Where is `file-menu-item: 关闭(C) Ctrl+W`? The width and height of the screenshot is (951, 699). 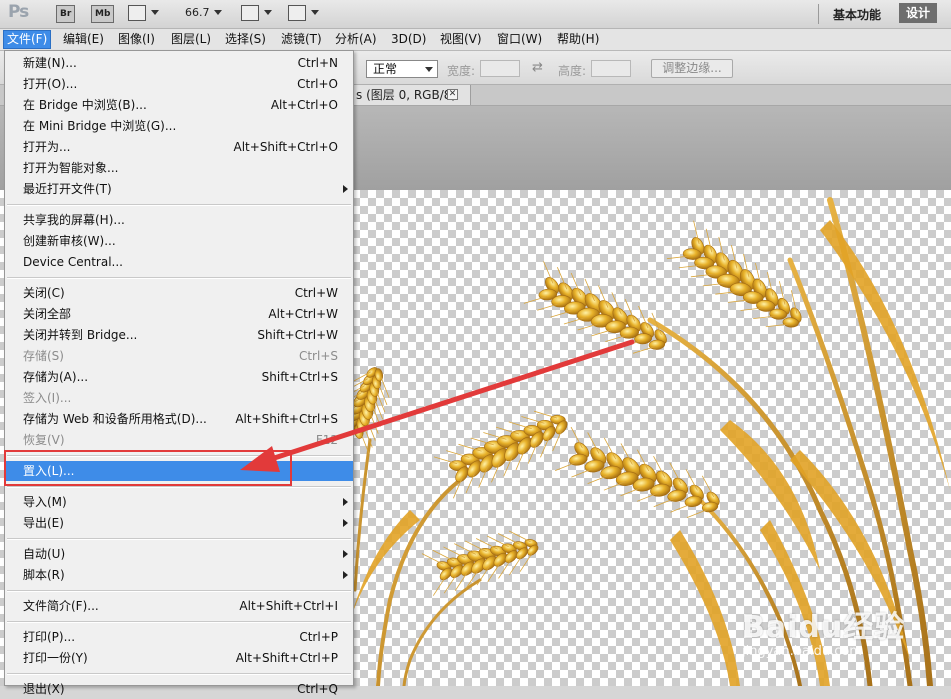 file-menu-item: 关闭(C) Ctrl+W is located at coordinates (179, 293).